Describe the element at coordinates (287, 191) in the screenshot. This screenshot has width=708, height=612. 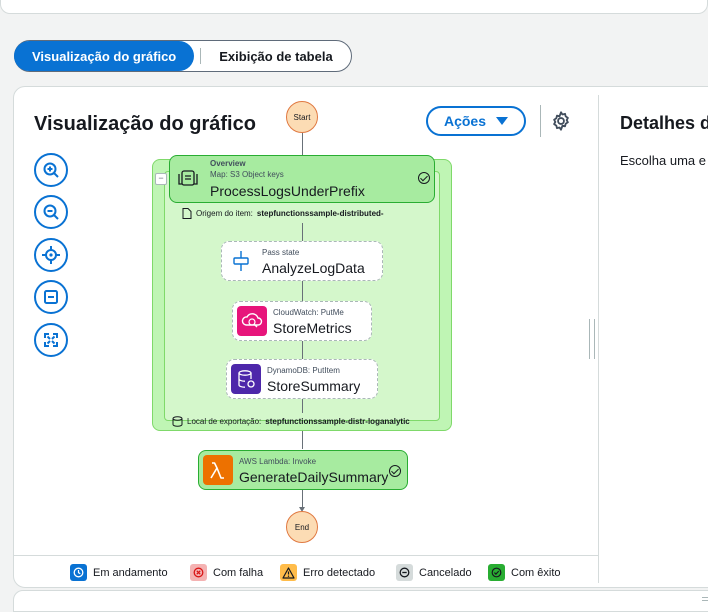
I see `map-name: ProcessLogsUnderPrefix` at that location.